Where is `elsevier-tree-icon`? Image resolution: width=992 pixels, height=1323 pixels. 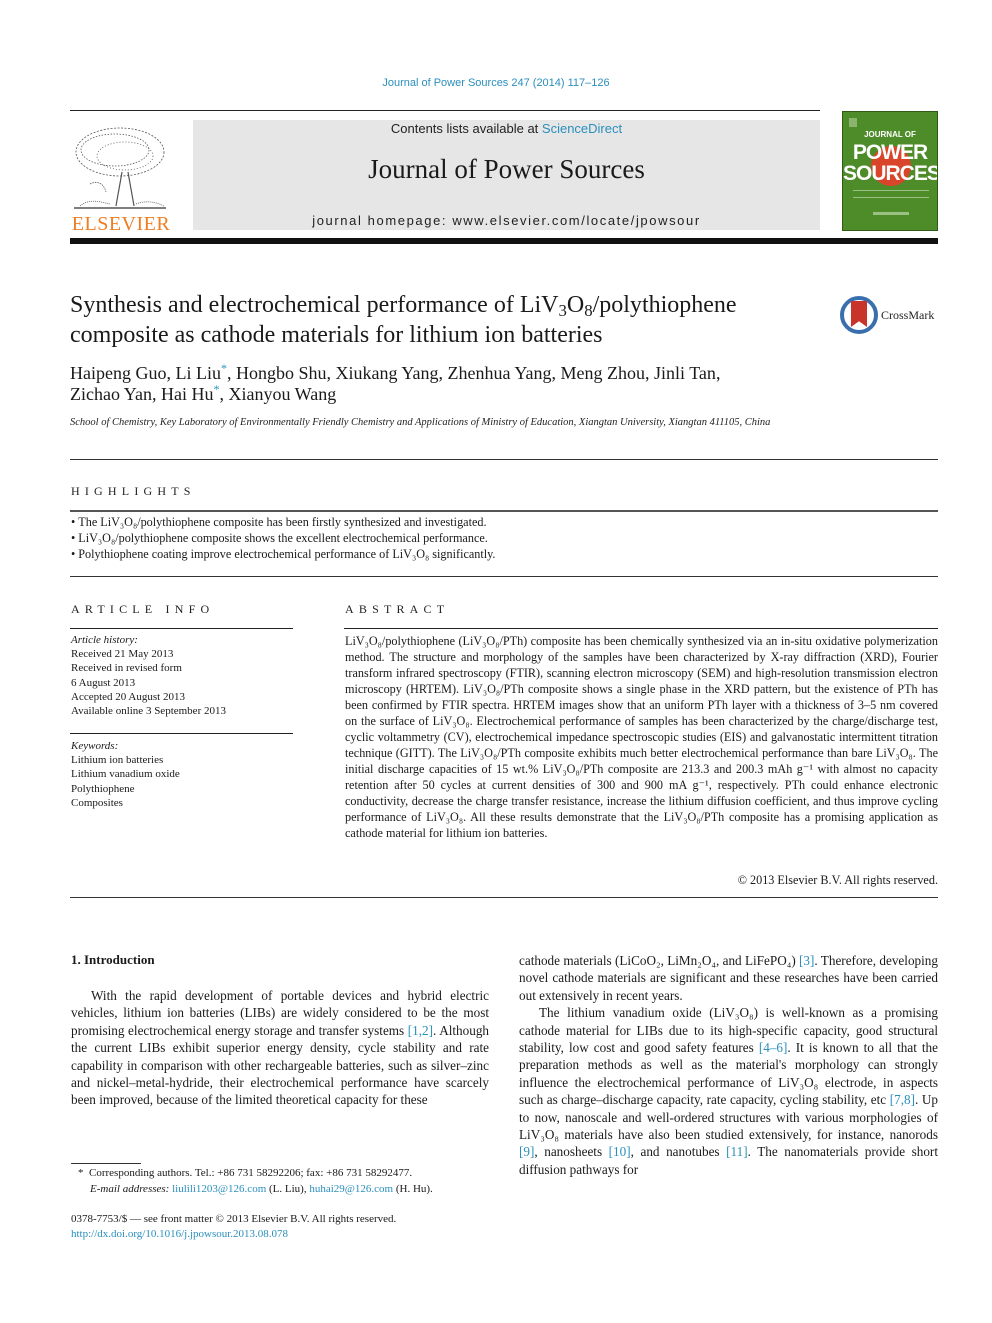 elsevier-tree-icon is located at coordinates (120, 168).